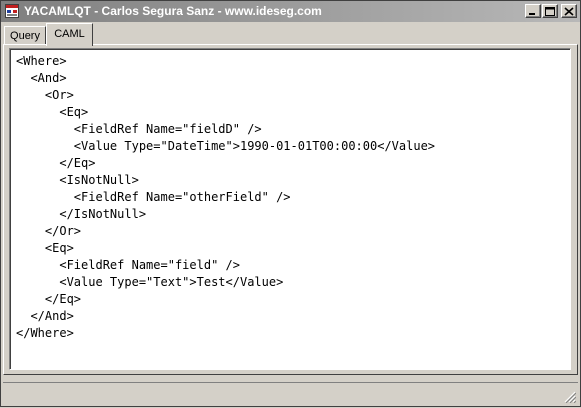  What do you see at coordinates (45, 316) in the screenshot?
I see `code-line: </And>` at bounding box center [45, 316].